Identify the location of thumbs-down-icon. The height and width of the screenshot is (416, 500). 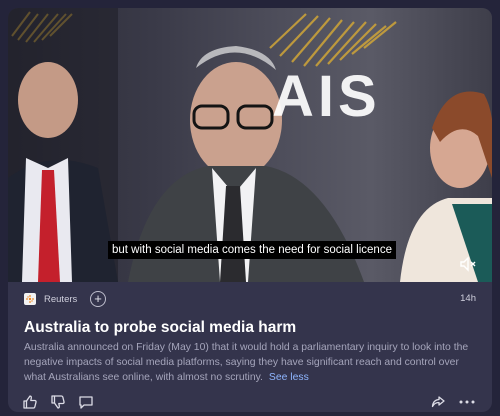
(58, 402).